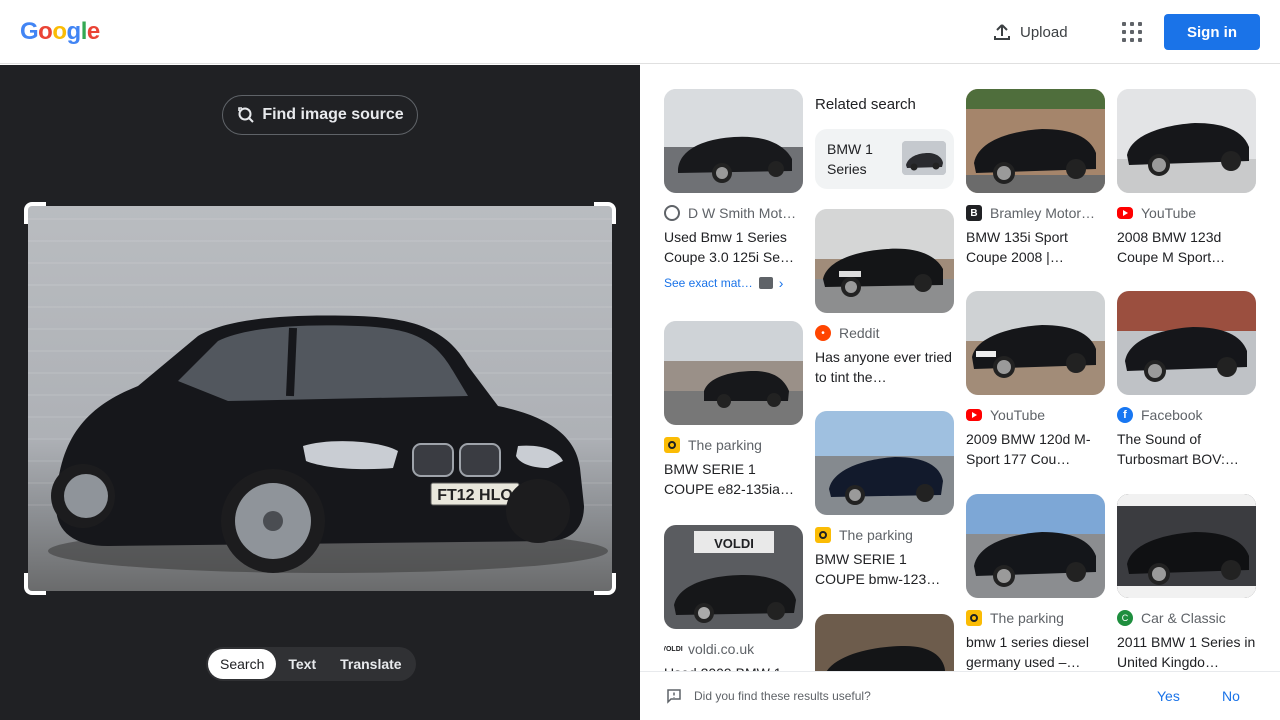  Describe the element at coordinates (640, 32) in the screenshot. I see `top-bar: Google Upload Sign in` at that location.